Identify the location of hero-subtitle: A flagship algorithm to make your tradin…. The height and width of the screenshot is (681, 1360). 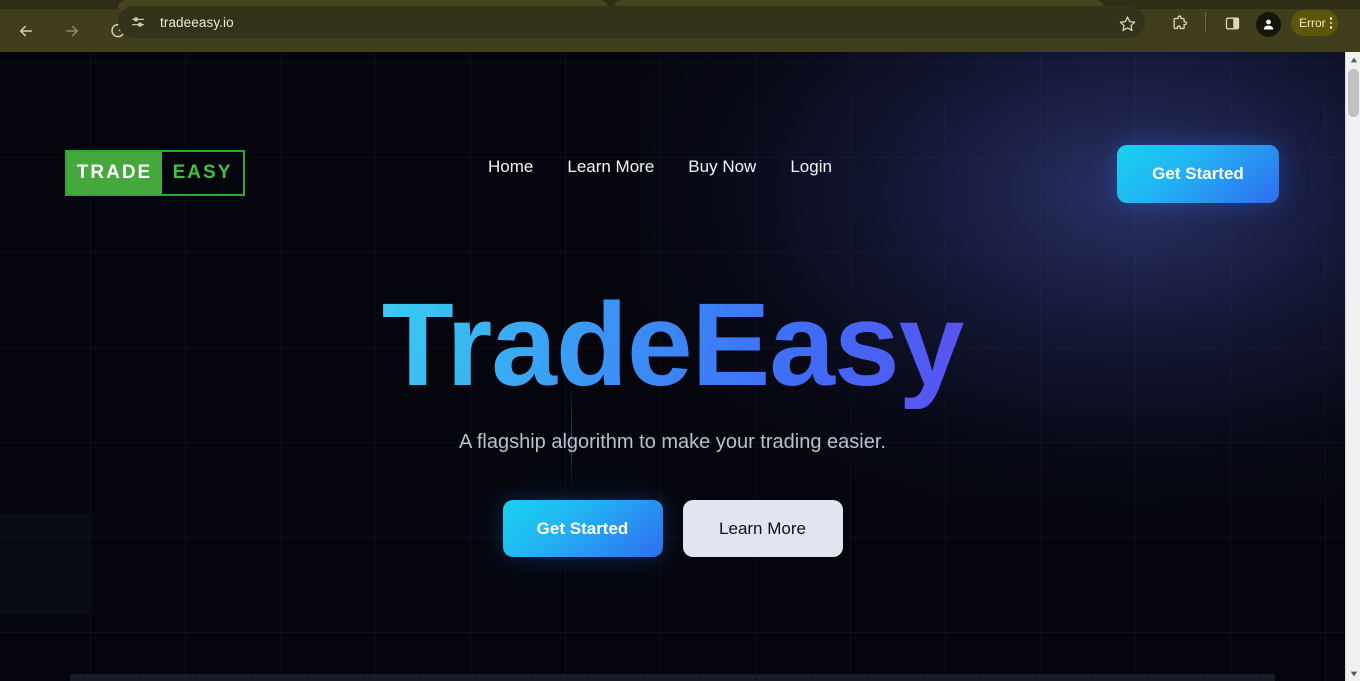
(672, 442).